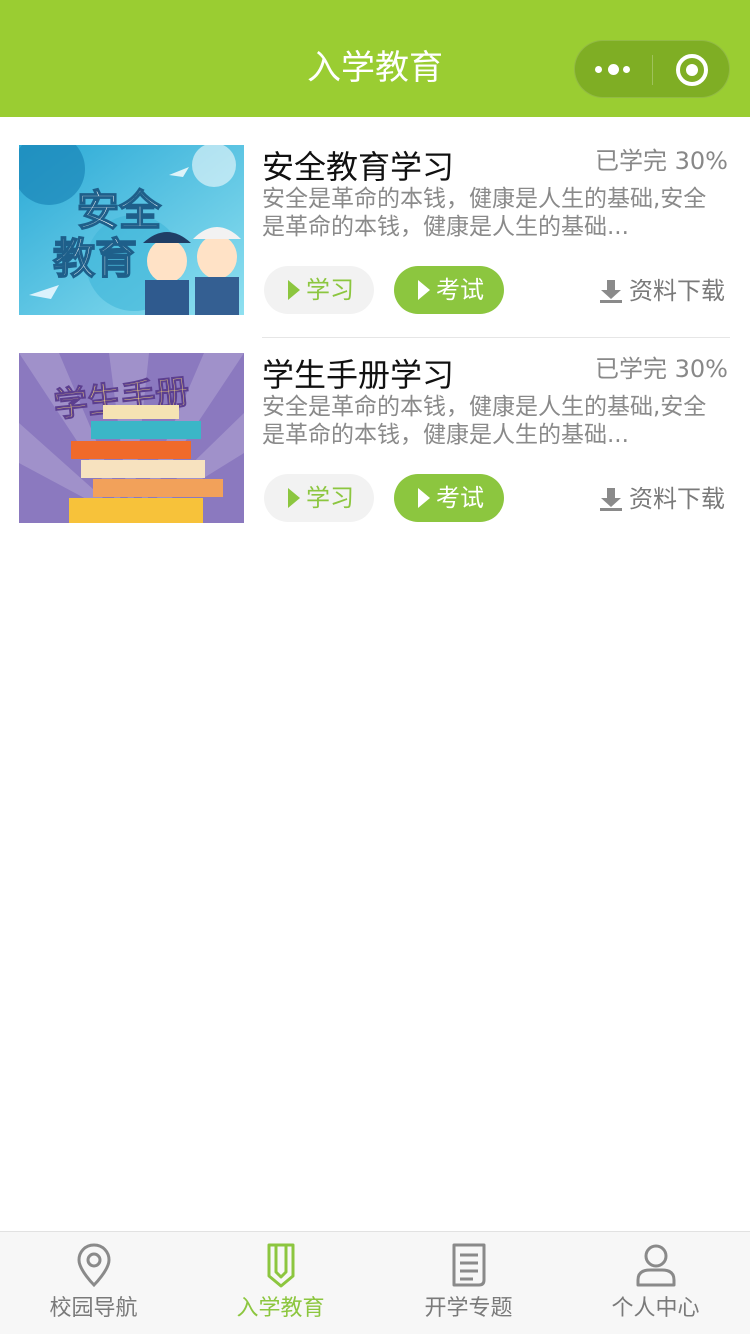 The image size is (750, 1334). What do you see at coordinates (358, 167) in the screenshot?
I see `course-title: 安全教育学习` at bounding box center [358, 167].